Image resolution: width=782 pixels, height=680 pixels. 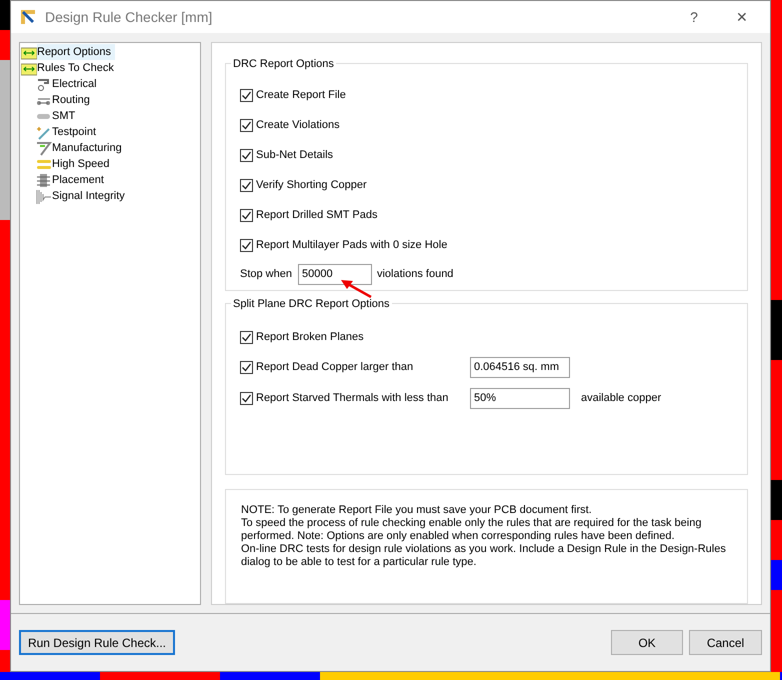 I want to click on triangle-icon, so click(x=44, y=148).